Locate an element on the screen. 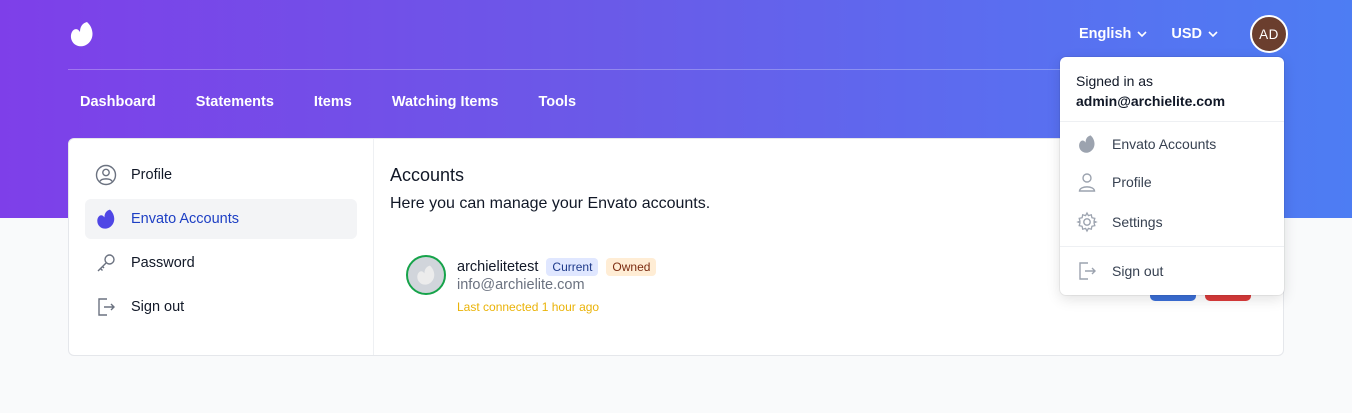  menu-item-label: Sign out is located at coordinates (1138, 271).